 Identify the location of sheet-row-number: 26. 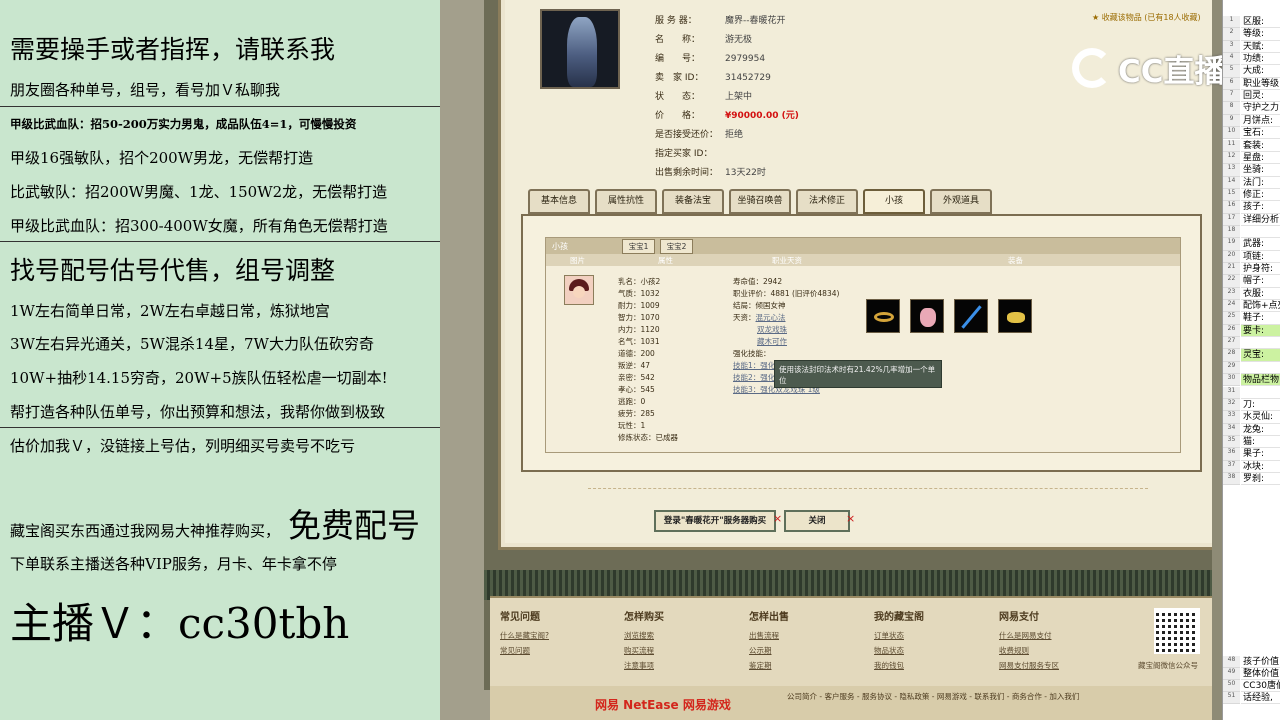
(1231, 331).